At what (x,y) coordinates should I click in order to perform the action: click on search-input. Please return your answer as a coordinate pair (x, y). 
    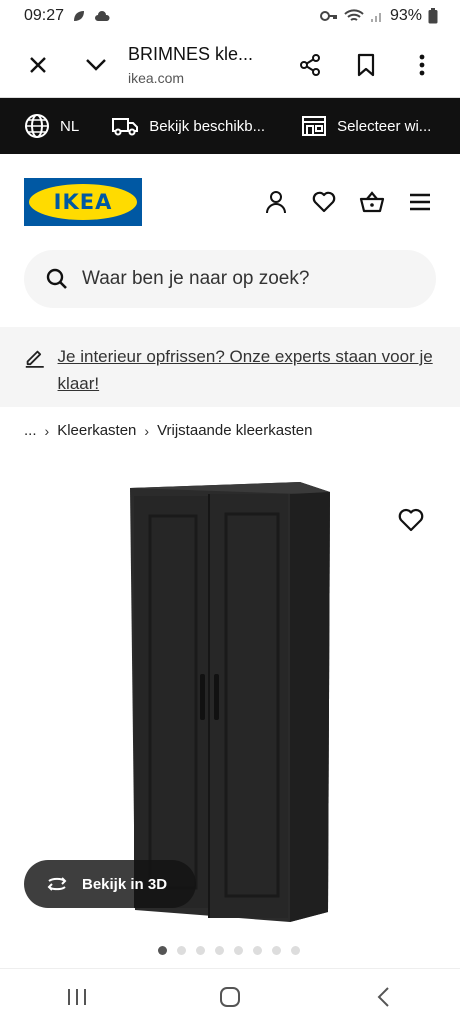
    Looking at the image, I should click on (242, 279).